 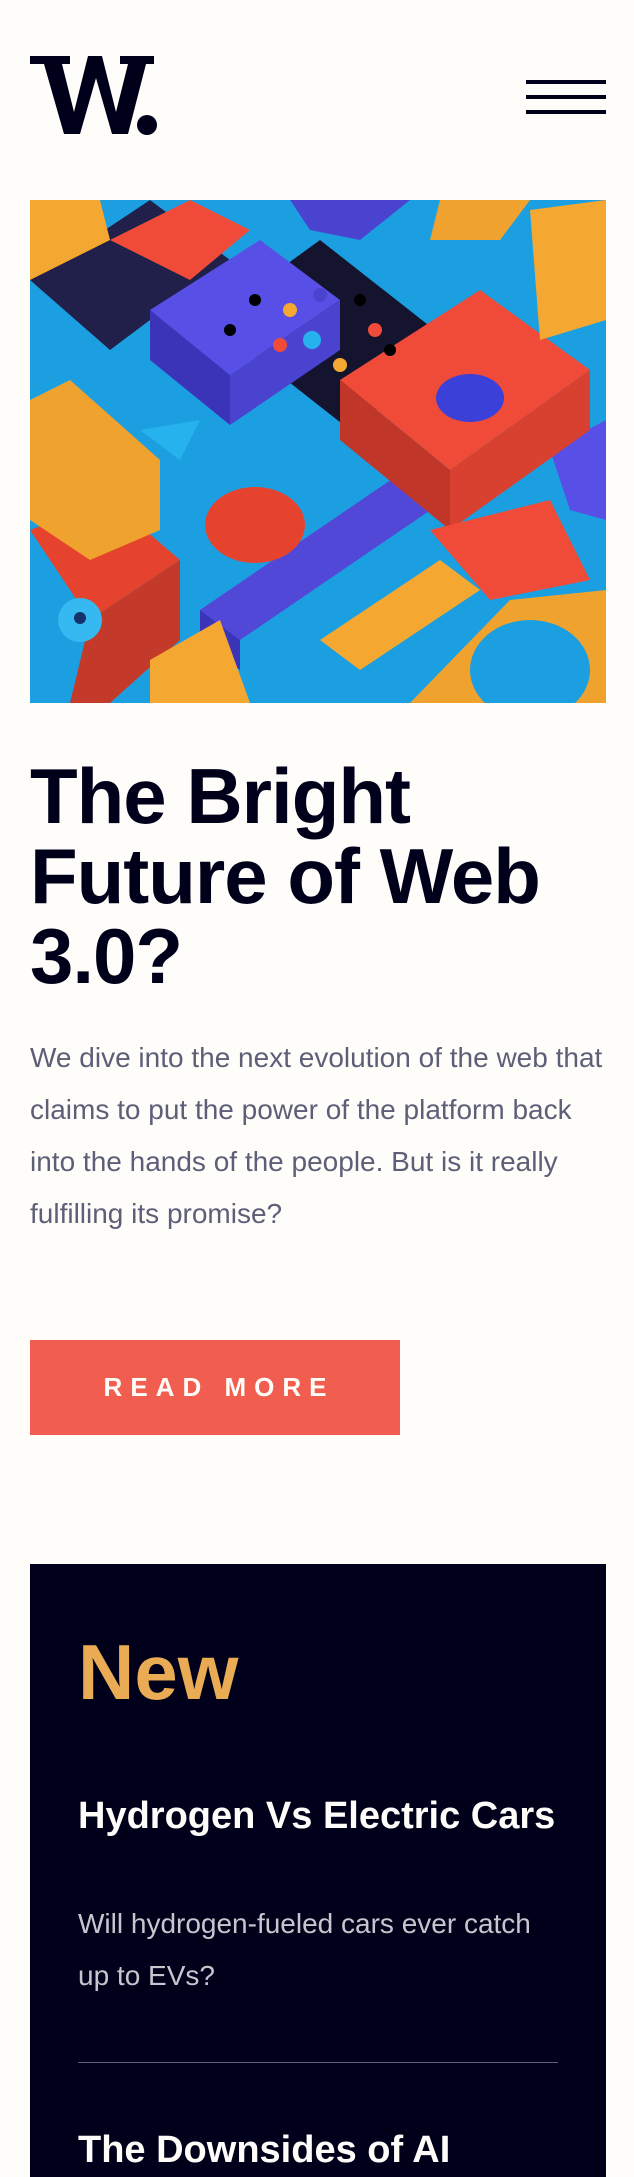 What do you see at coordinates (318, 2150) in the screenshot?
I see `news-item-title: The Downsides of AI` at bounding box center [318, 2150].